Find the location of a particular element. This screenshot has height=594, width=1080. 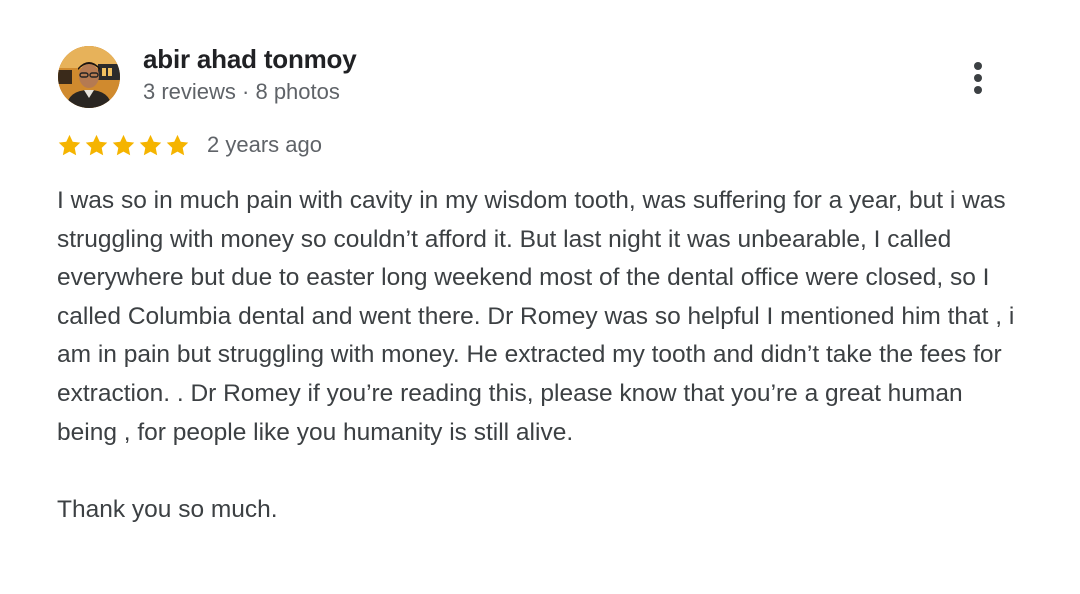

reviewer-avatar is located at coordinates (89, 77).